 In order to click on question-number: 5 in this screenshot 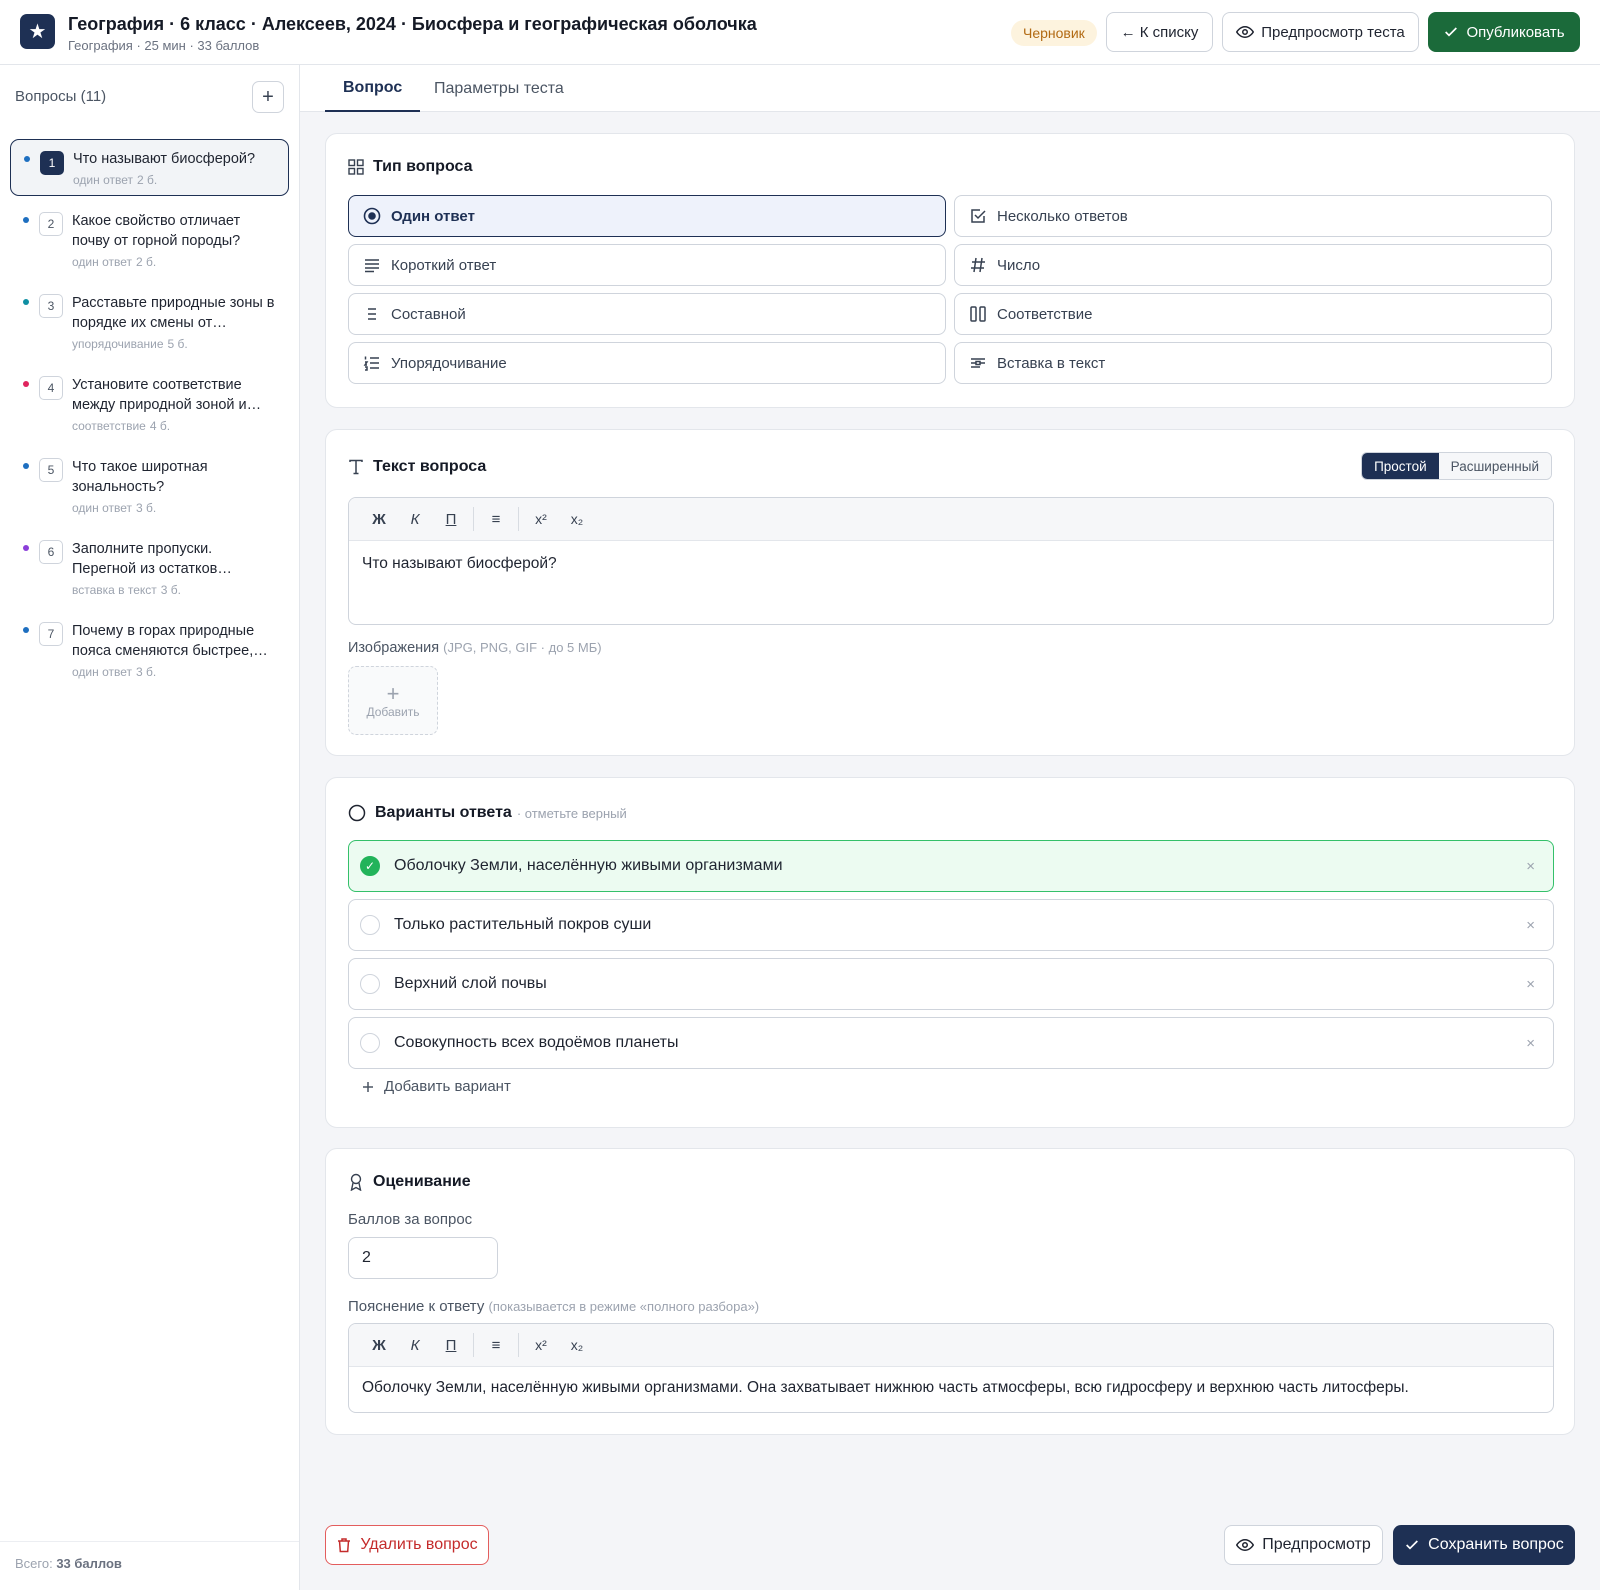, I will do `click(51, 470)`.